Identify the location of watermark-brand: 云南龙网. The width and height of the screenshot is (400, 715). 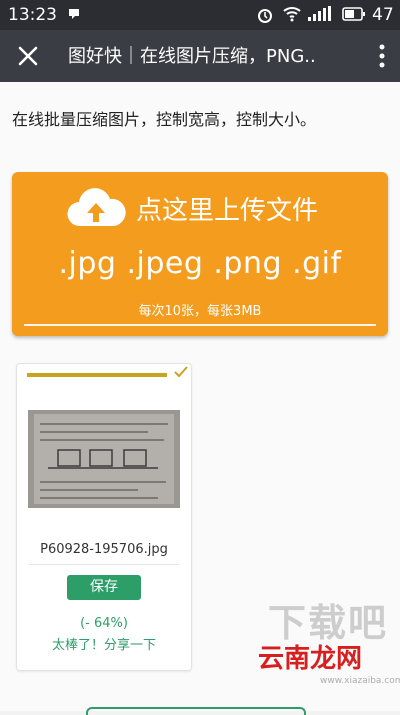
(310, 659).